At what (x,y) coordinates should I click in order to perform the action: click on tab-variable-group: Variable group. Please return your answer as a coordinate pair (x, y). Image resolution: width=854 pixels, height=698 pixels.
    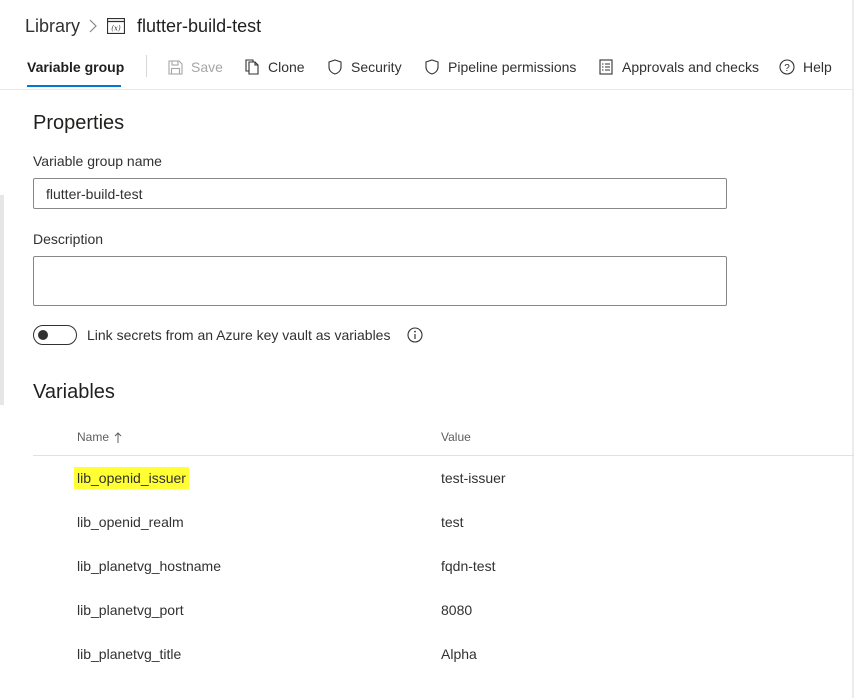
    Looking at the image, I should click on (75, 67).